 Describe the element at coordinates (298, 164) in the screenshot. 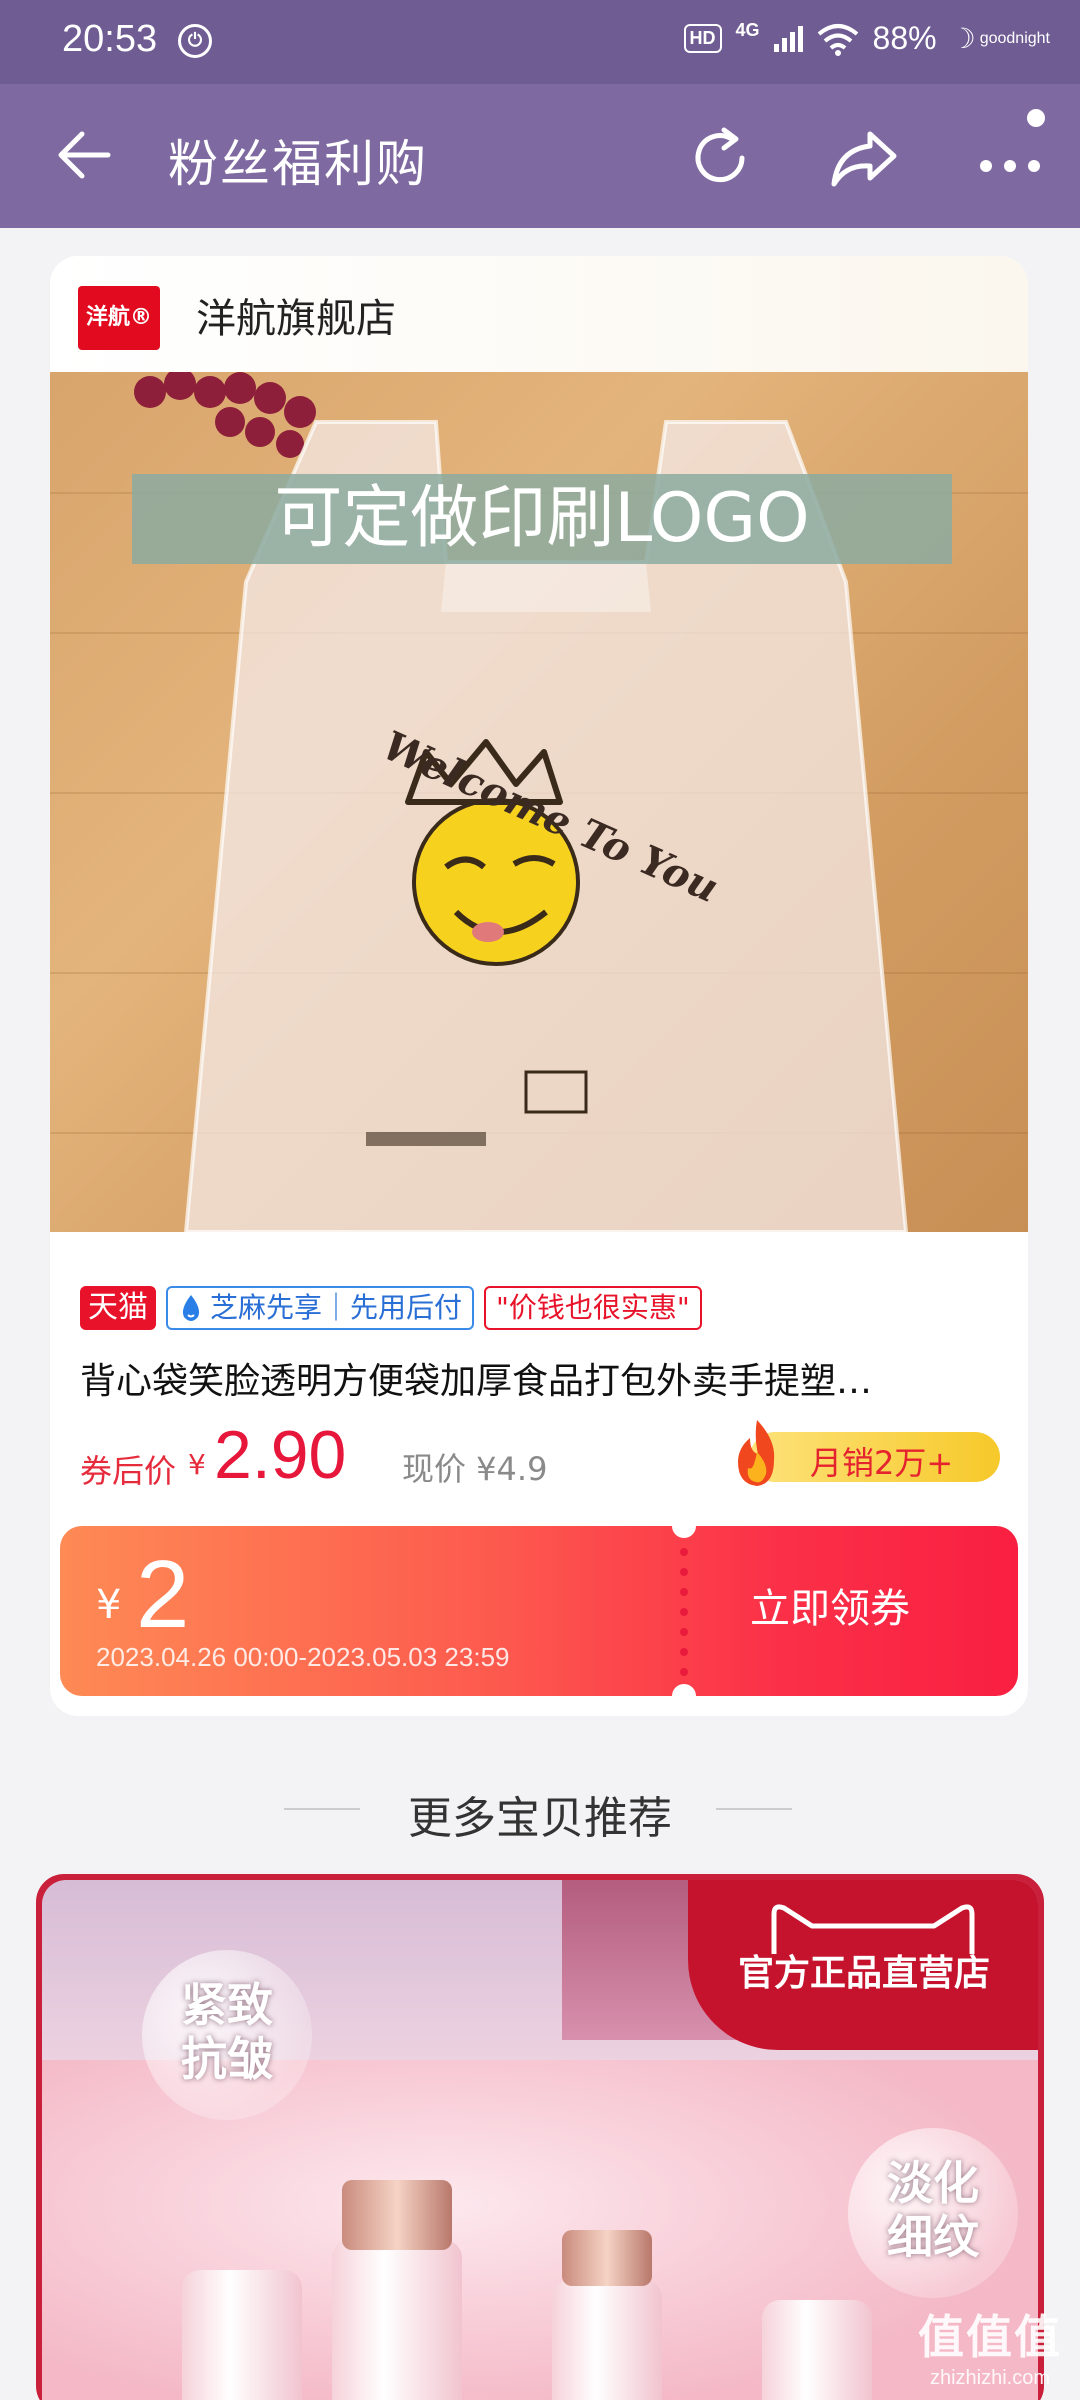

I see `page-title: 粉丝福利购` at that location.